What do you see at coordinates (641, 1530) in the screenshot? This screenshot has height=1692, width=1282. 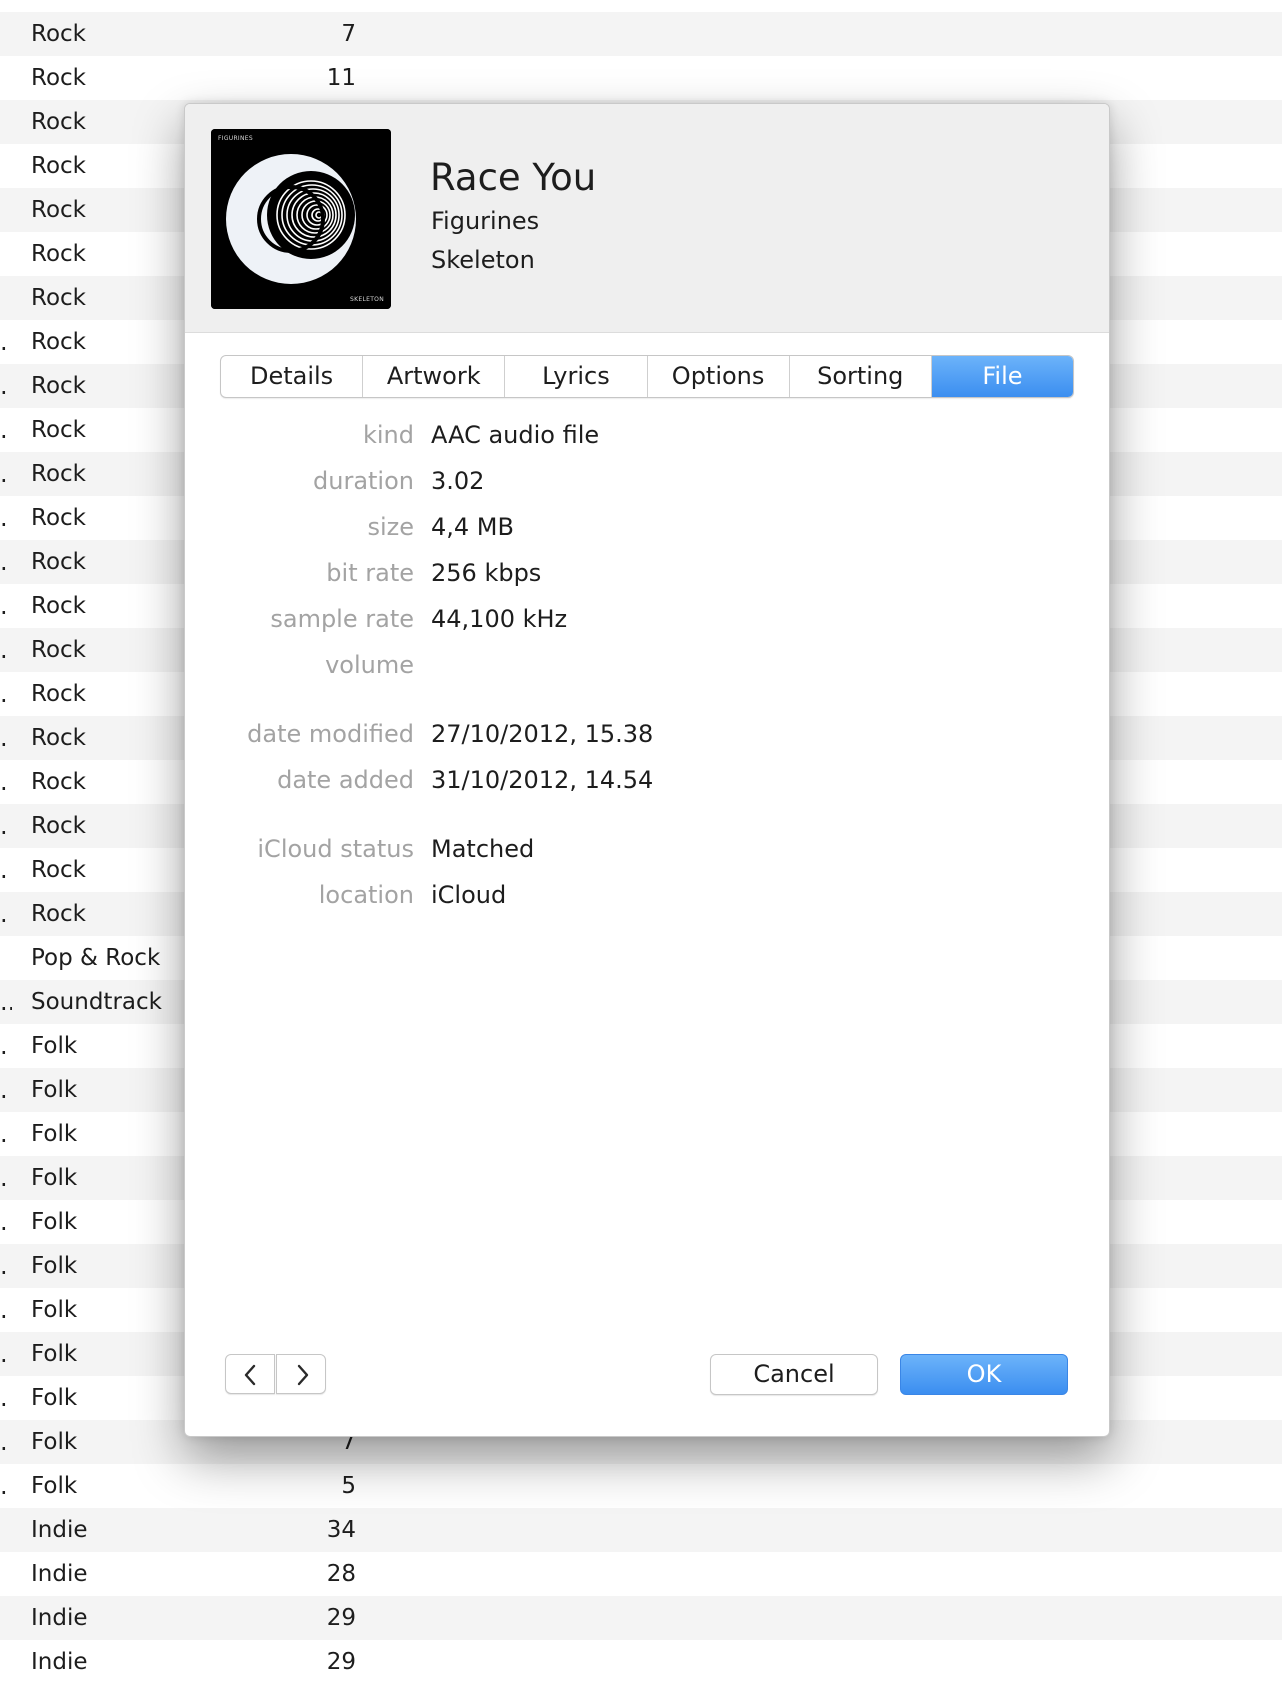 I see `library-row: Indie 34` at bounding box center [641, 1530].